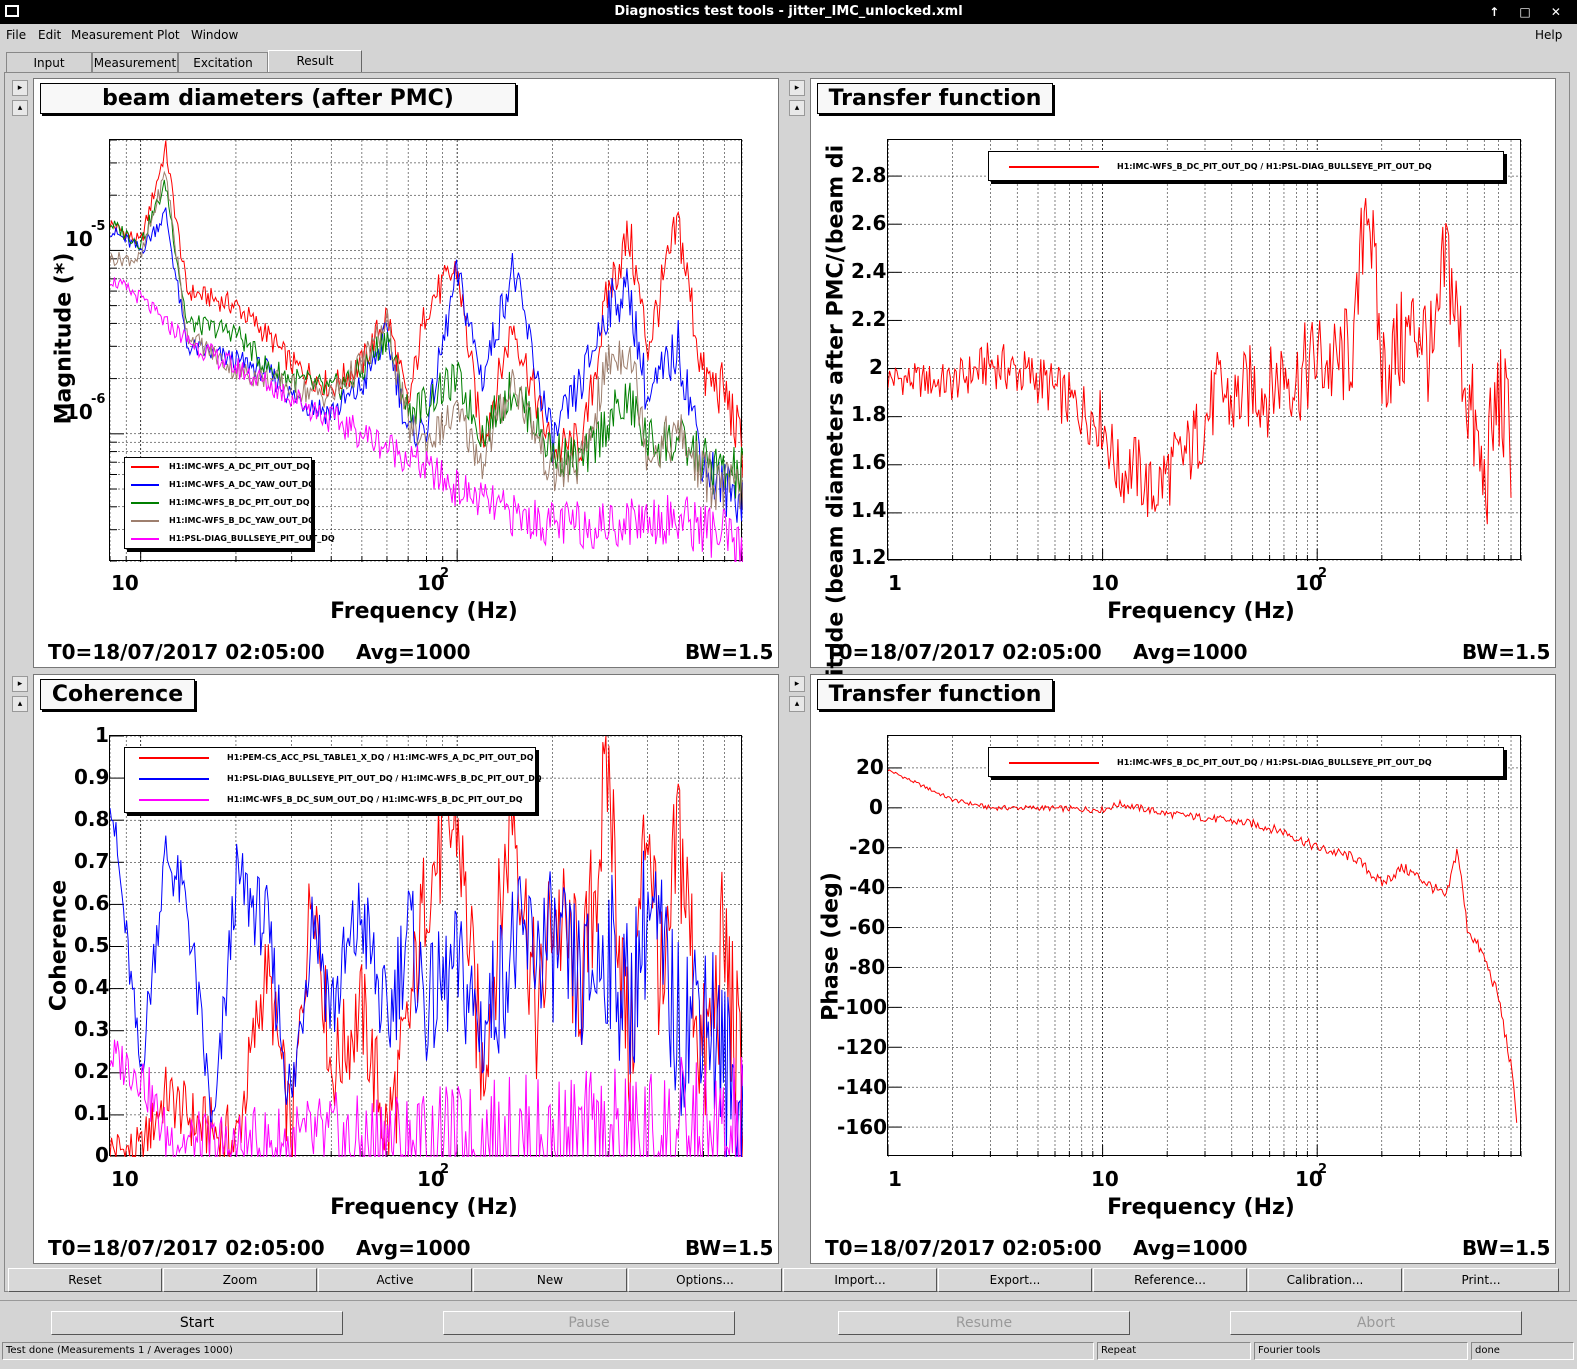 The height and width of the screenshot is (1369, 1577). Describe the element at coordinates (239, 502) in the screenshot. I see `legend-entry: H1:IMC-WFS_B_DC_PIT_OUT_DQ` at that location.